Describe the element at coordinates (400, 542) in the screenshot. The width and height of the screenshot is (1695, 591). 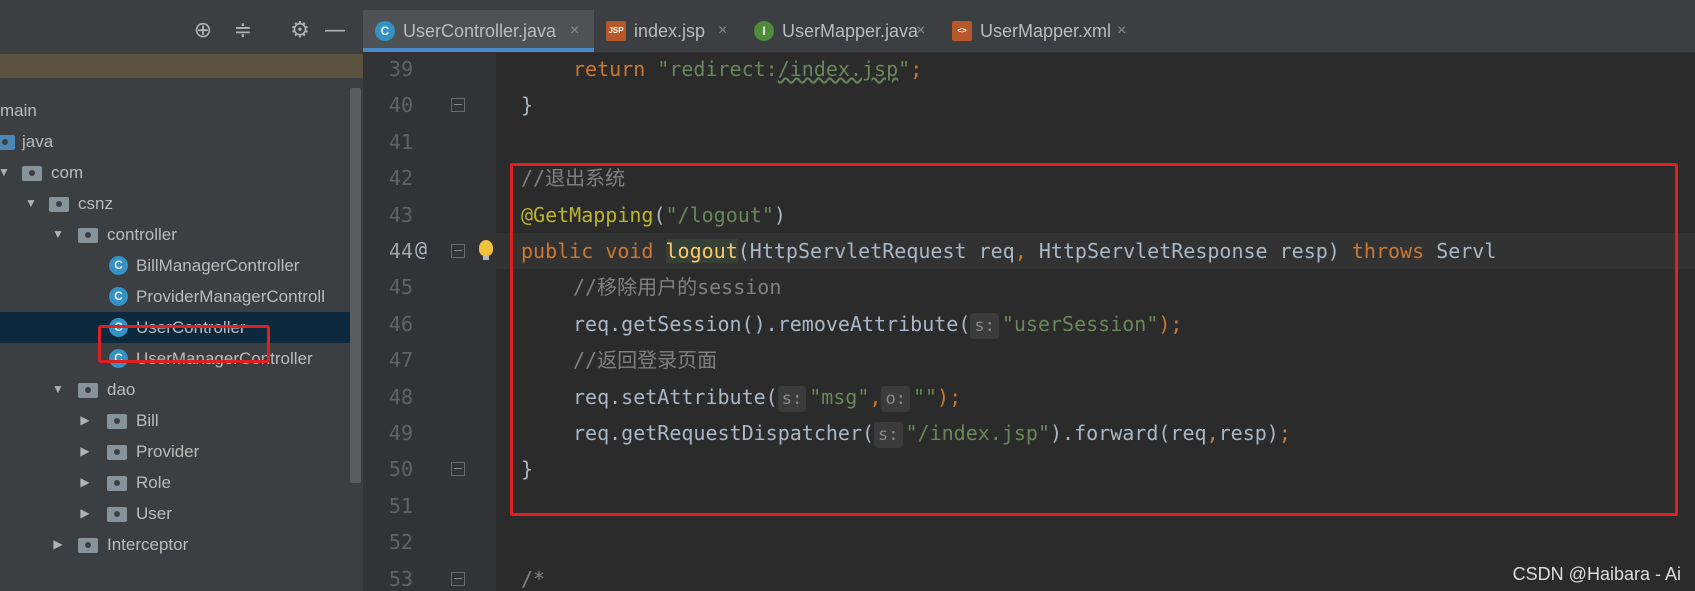
I see `line-number: 52` at that location.